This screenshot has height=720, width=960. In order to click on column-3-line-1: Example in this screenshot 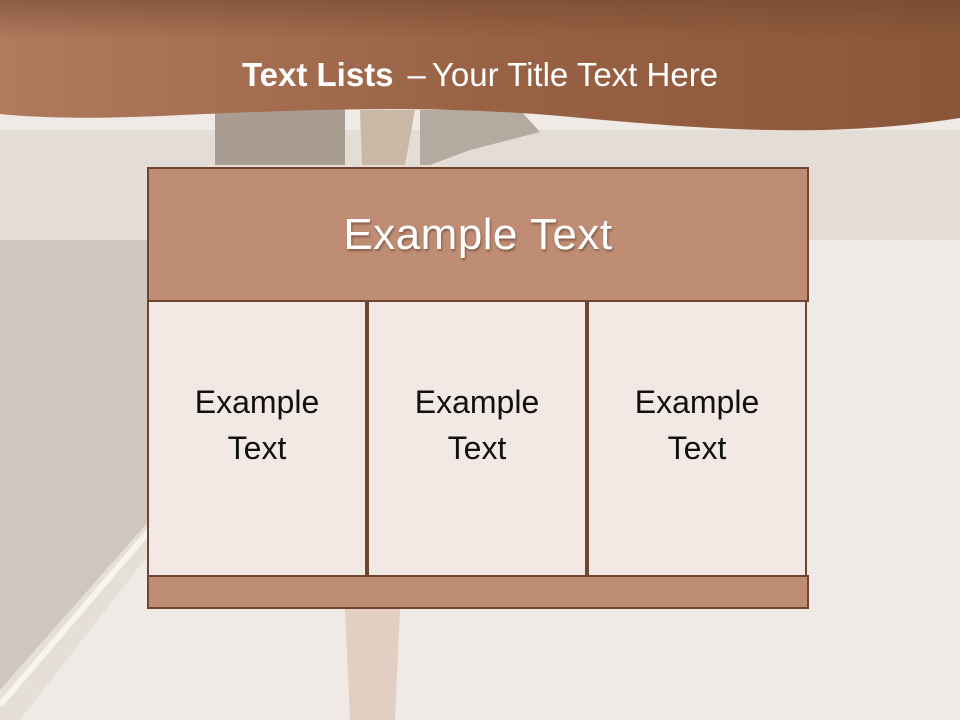, I will do `click(697, 402)`.